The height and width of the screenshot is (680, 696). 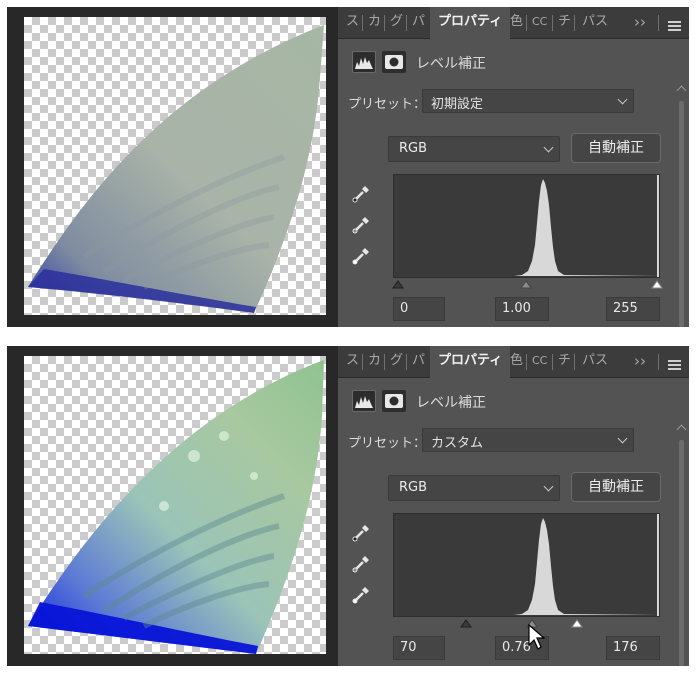 What do you see at coordinates (457, 443) in the screenshot?
I see `preset-value: カスタム` at bounding box center [457, 443].